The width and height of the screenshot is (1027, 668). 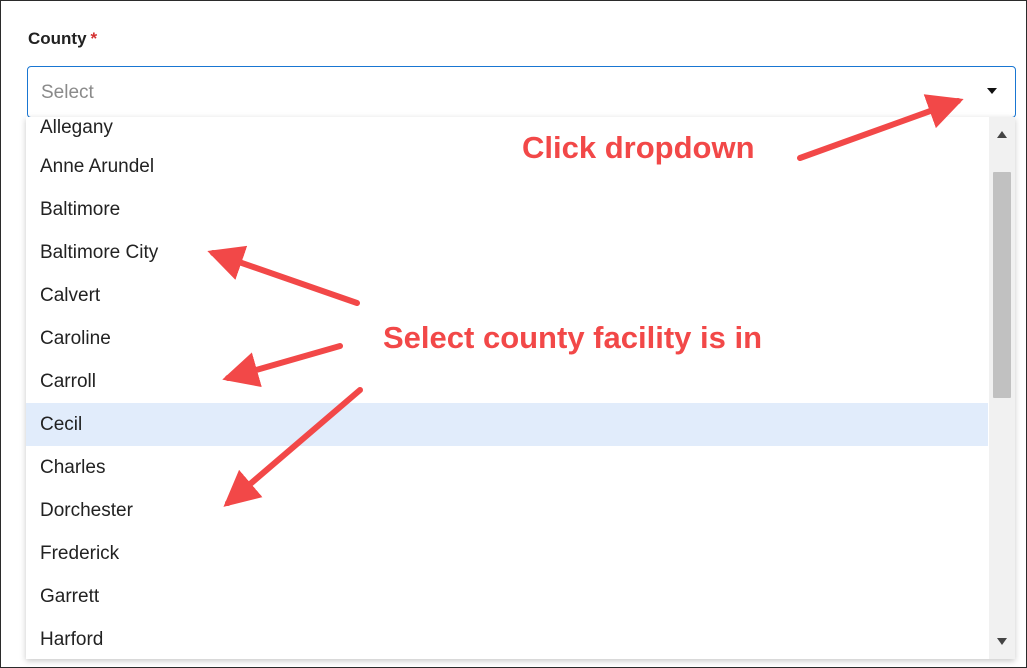 I want to click on option-allegany: Allegany, so click(x=507, y=131).